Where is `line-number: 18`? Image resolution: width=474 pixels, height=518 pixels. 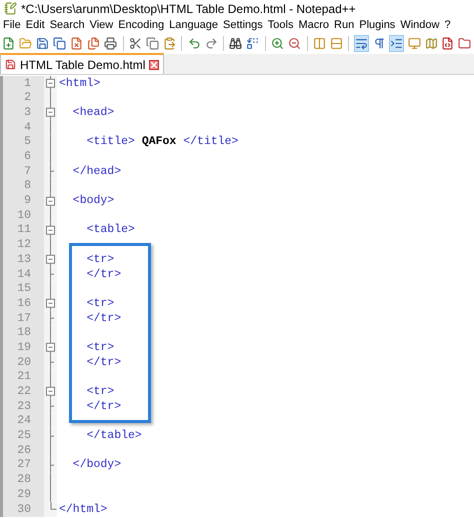 line-number: 18 is located at coordinates (24, 333).